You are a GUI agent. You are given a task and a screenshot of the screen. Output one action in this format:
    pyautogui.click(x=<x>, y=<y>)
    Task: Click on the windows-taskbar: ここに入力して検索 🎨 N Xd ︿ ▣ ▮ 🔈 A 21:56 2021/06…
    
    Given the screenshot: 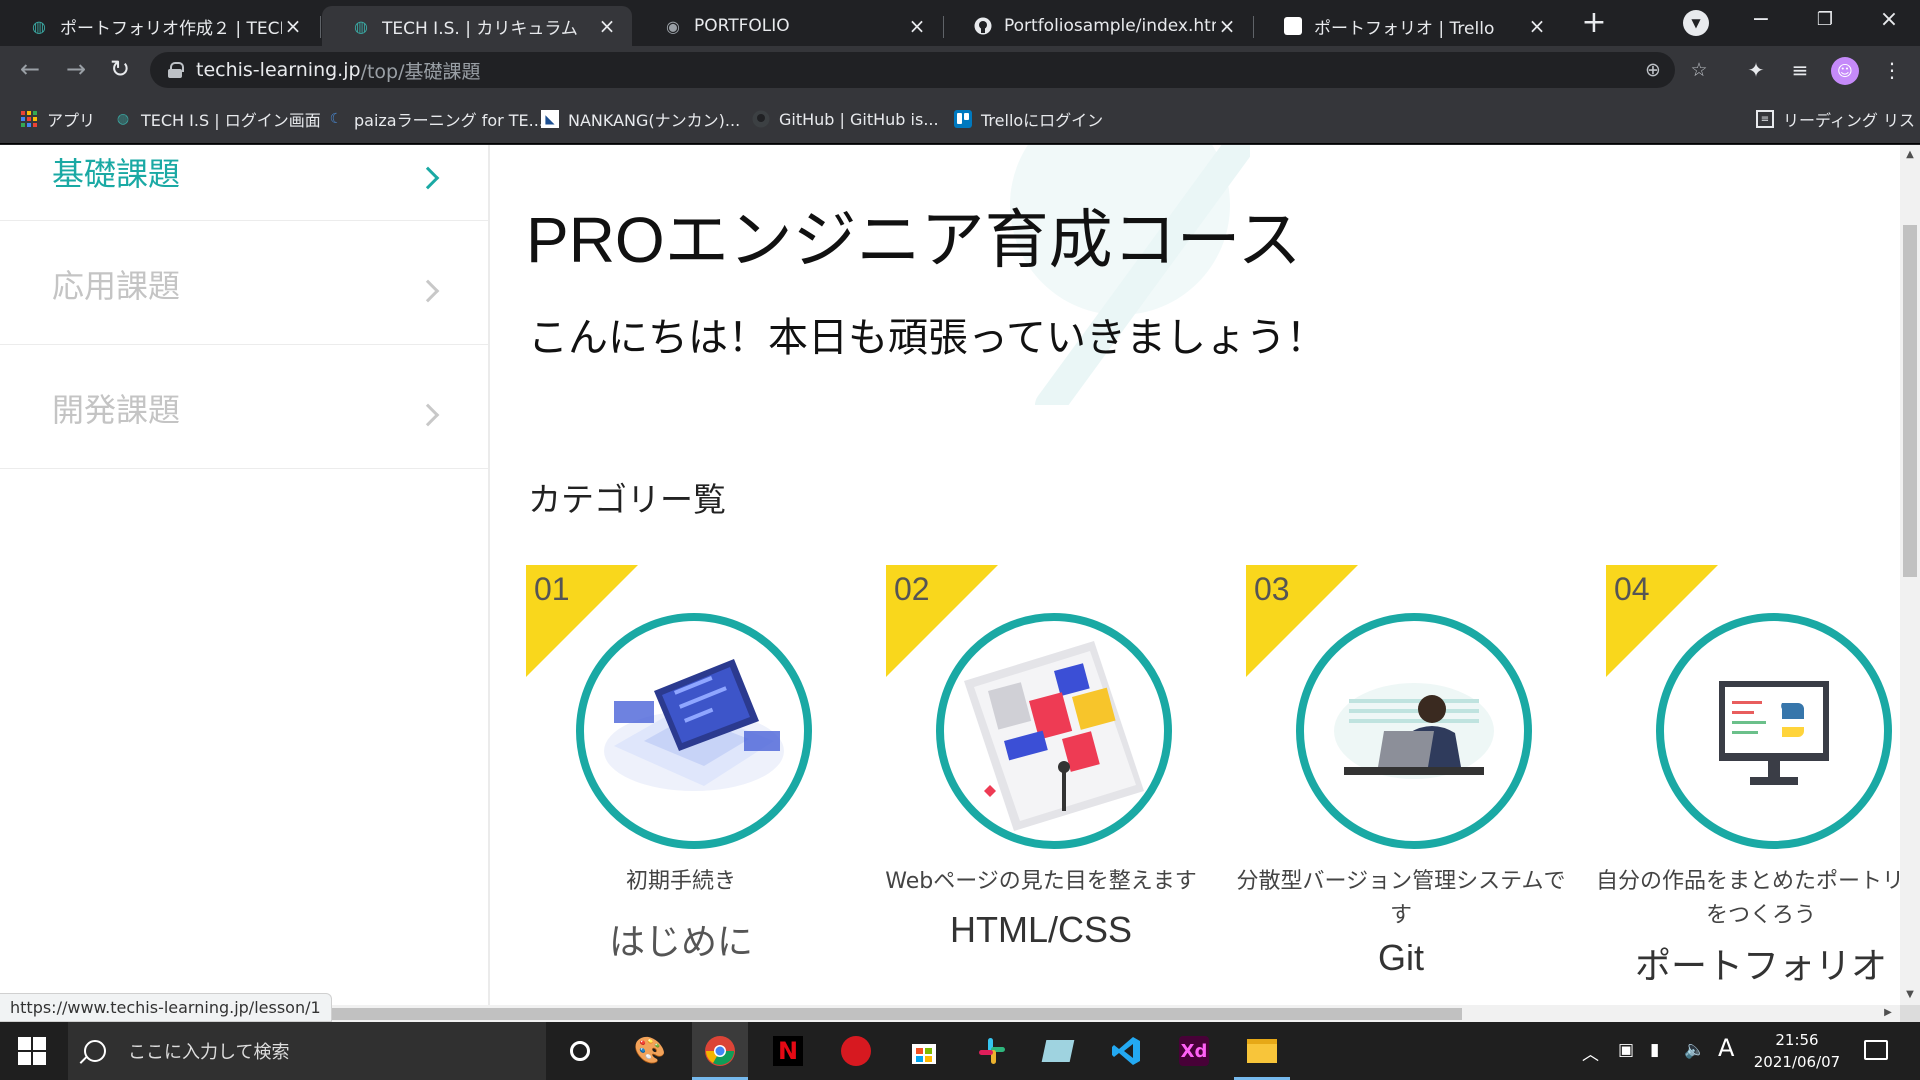 What is the action you would take?
    pyautogui.click(x=960, y=1051)
    